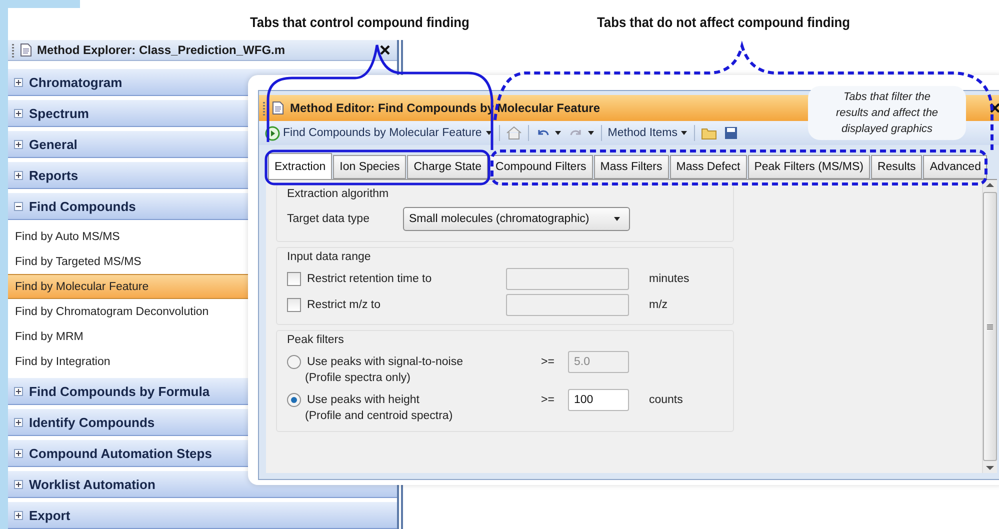  What do you see at coordinates (631, 167) in the screenshot?
I see `tab: Mass Filters` at bounding box center [631, 167].